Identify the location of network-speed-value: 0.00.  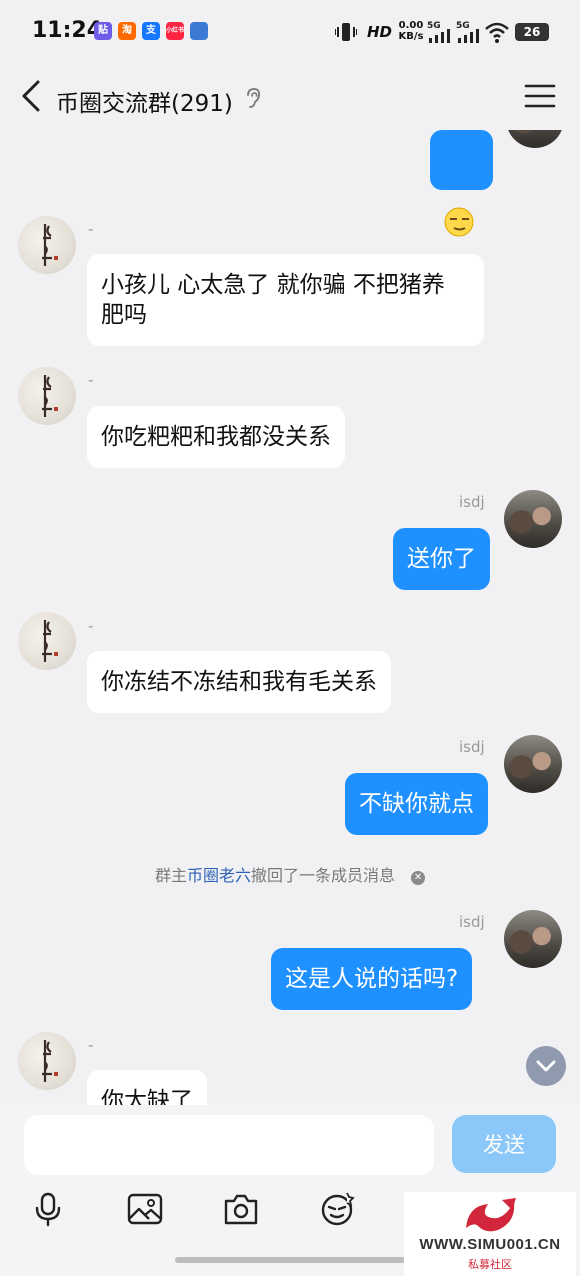
(411, 25).